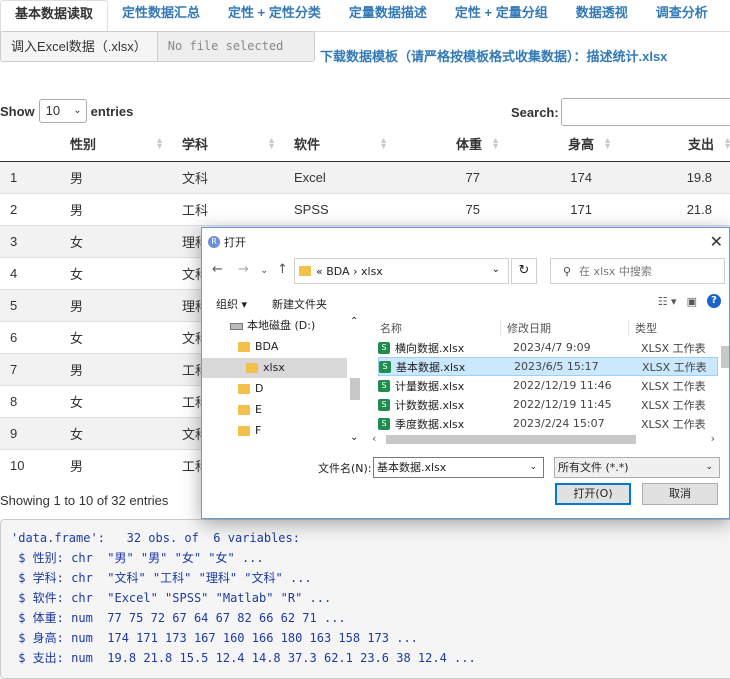  What do you see at coordinates (713, 438) in the screenshot?
I see `scroll-right-icon: ›` at bounding box center [713, 438].